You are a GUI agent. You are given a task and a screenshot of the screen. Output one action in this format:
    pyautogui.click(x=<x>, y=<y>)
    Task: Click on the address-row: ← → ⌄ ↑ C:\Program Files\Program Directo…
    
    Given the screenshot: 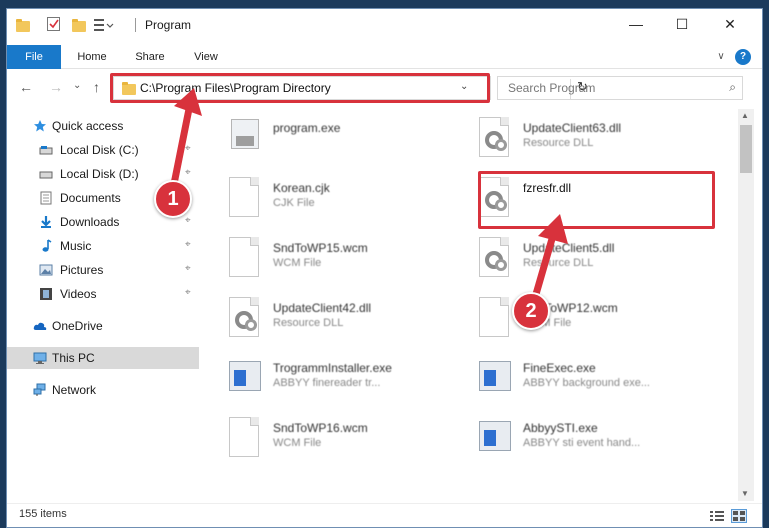 What is the action you would take?
    pyautogui.click(x=384, y=88)
    